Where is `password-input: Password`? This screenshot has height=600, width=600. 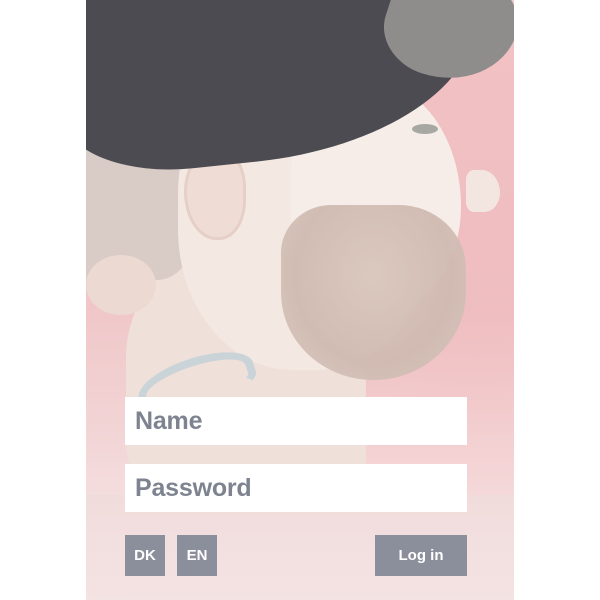
password-input: Password is located at coordinates (296, 488).